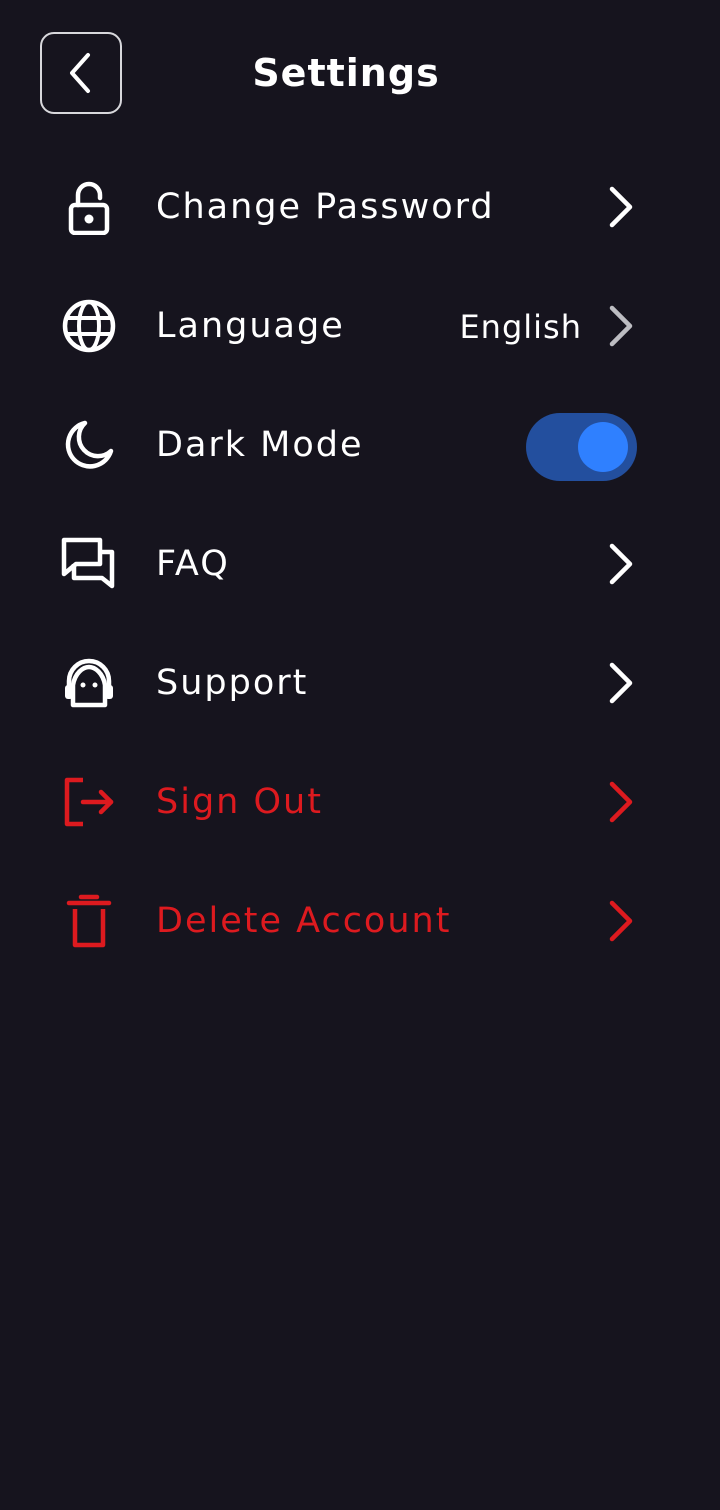  I want to click on language-label: Language, so click(250, 326).